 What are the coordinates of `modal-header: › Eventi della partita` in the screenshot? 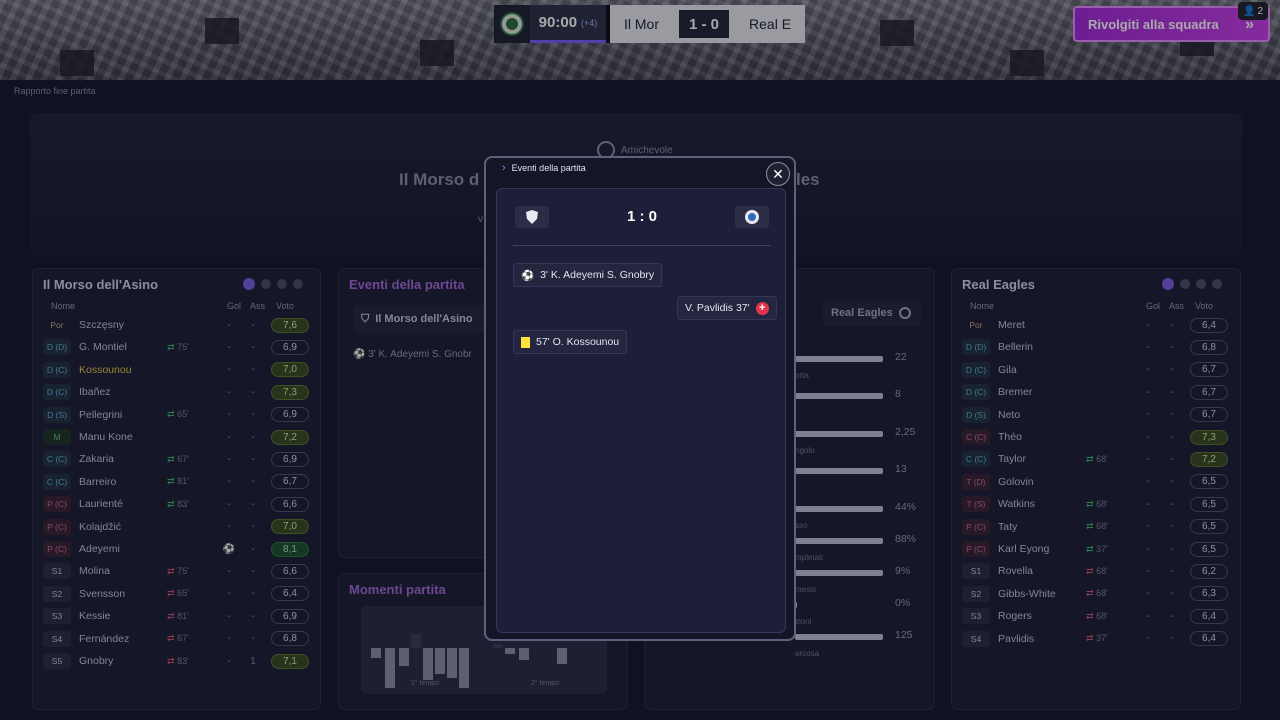 It's located at (544, 168).